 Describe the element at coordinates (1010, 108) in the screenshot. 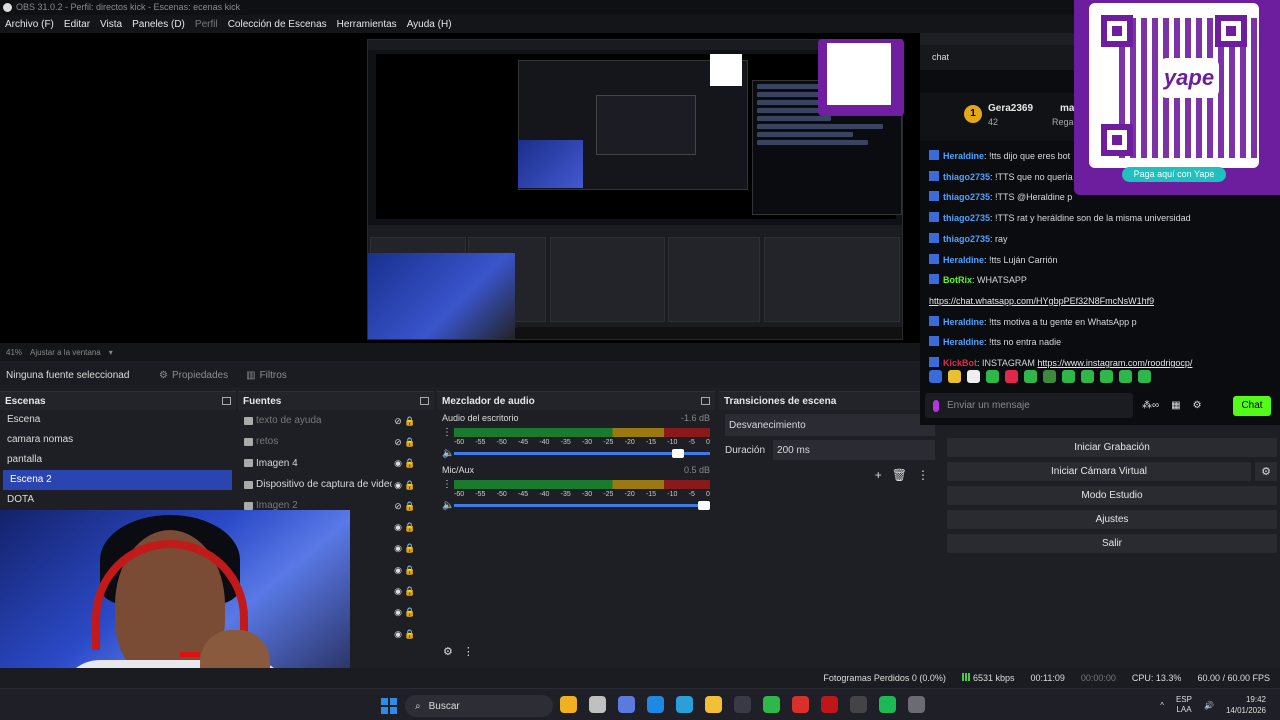

I see `pinned-user: Gera2369` at that location.